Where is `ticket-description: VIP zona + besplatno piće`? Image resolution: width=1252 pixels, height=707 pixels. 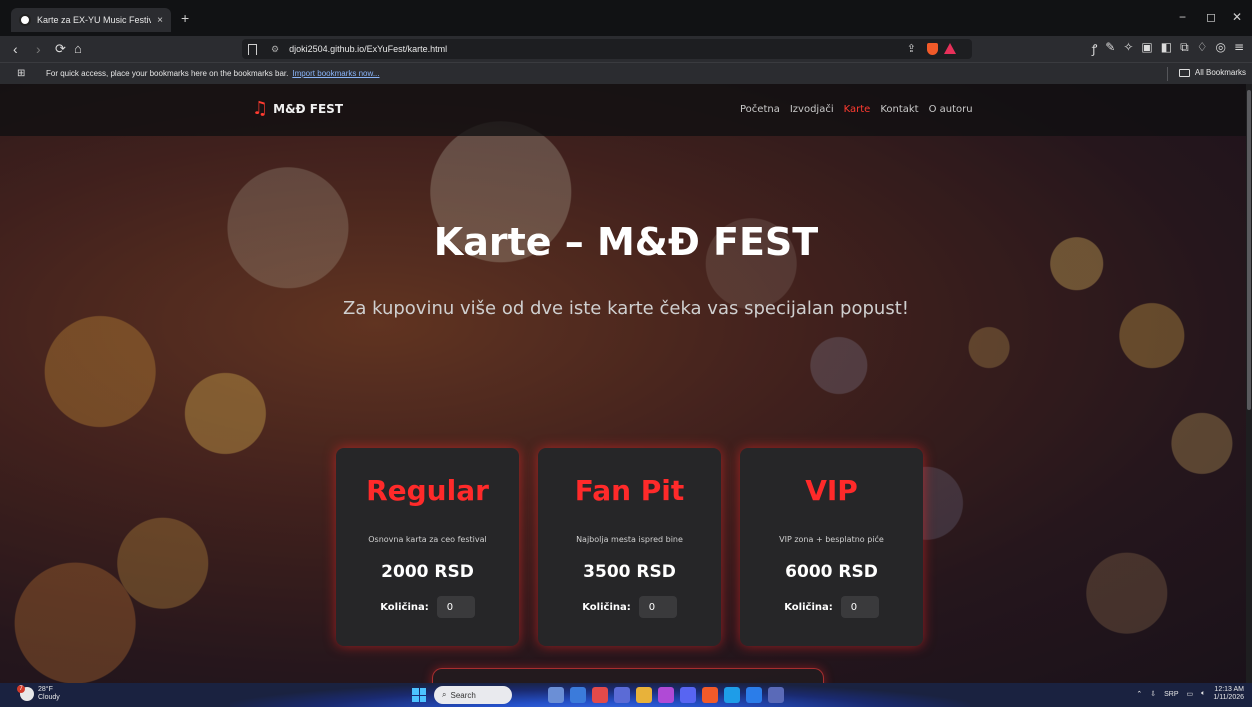 ticket-description: VIP zona + besplatno piće is located at coordinates (831, 539).